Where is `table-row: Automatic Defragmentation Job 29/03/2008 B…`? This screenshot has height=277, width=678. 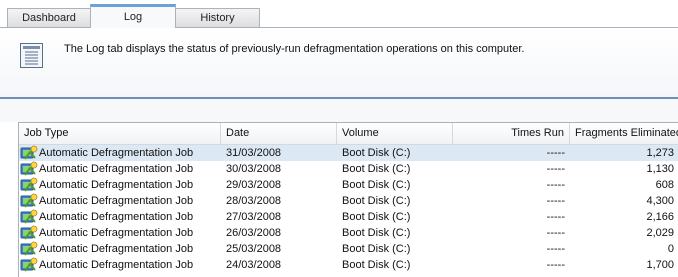
table-row: Automatic Defragmentation Job 29/03/2008 B… is located at coordinates (348, 185).